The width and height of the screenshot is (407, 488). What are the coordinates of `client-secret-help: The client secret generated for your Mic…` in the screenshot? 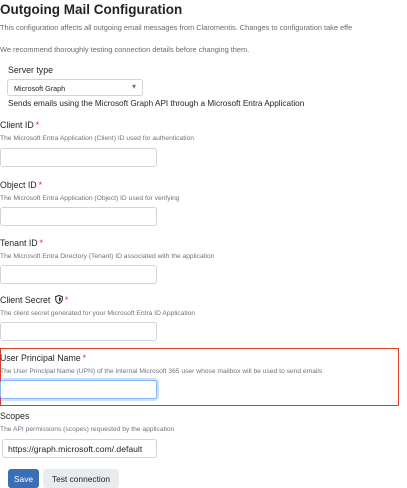 It's located at (98, 313).